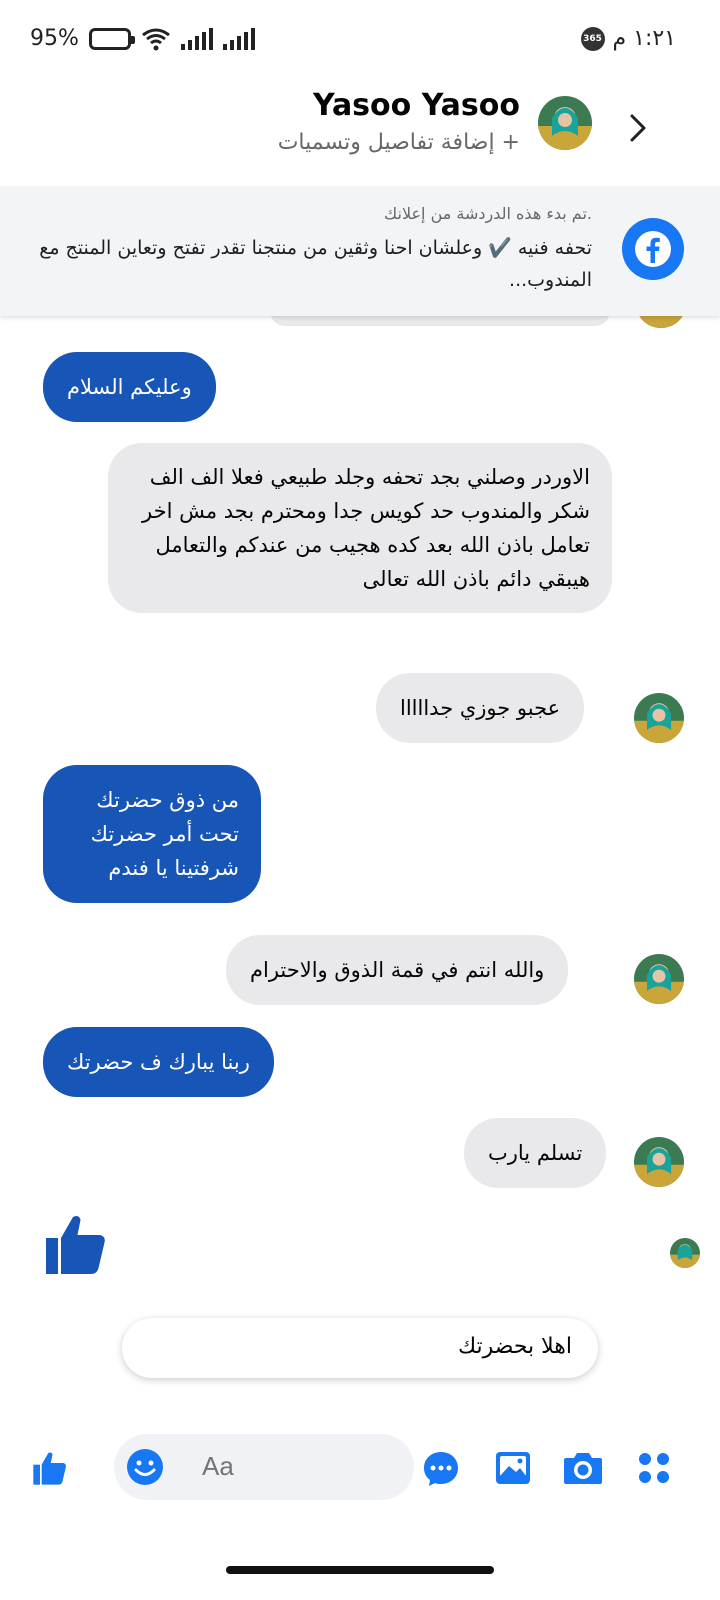 Image resolution: width=720 pixels, height=1600 pixels. I want to click on chat-bubble-icon, so click(441, 1469).